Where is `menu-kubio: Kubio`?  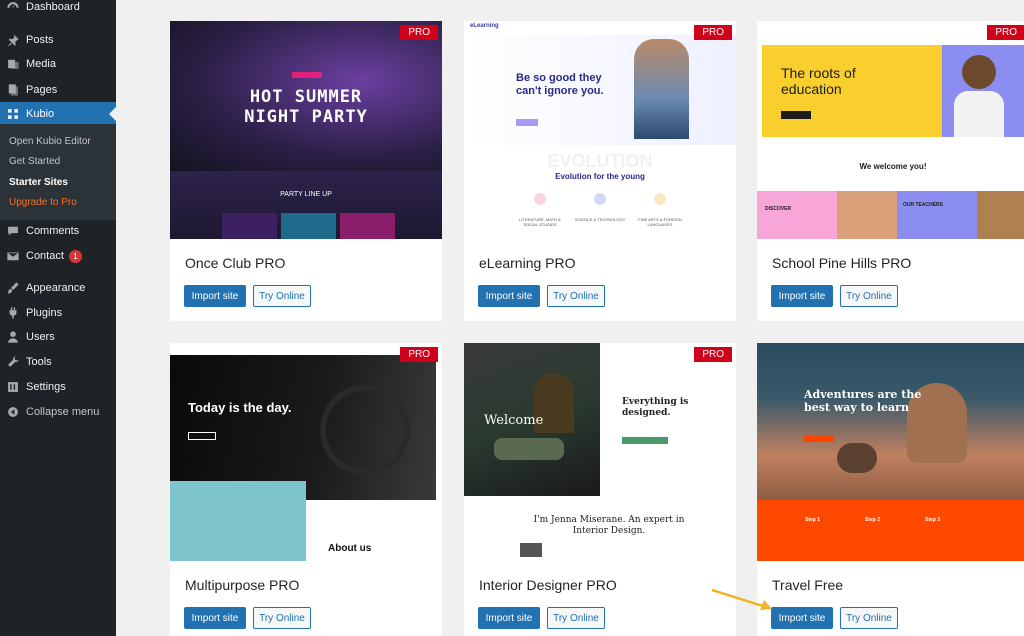
menu-kubio: Kubio is located at coordinates (58, 114).